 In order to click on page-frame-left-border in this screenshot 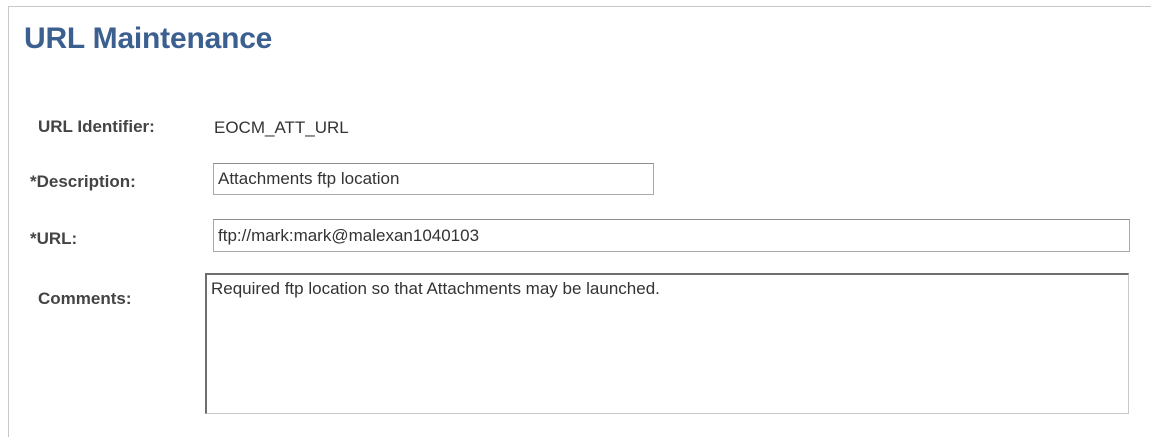, I will do `click(8, 221)`.